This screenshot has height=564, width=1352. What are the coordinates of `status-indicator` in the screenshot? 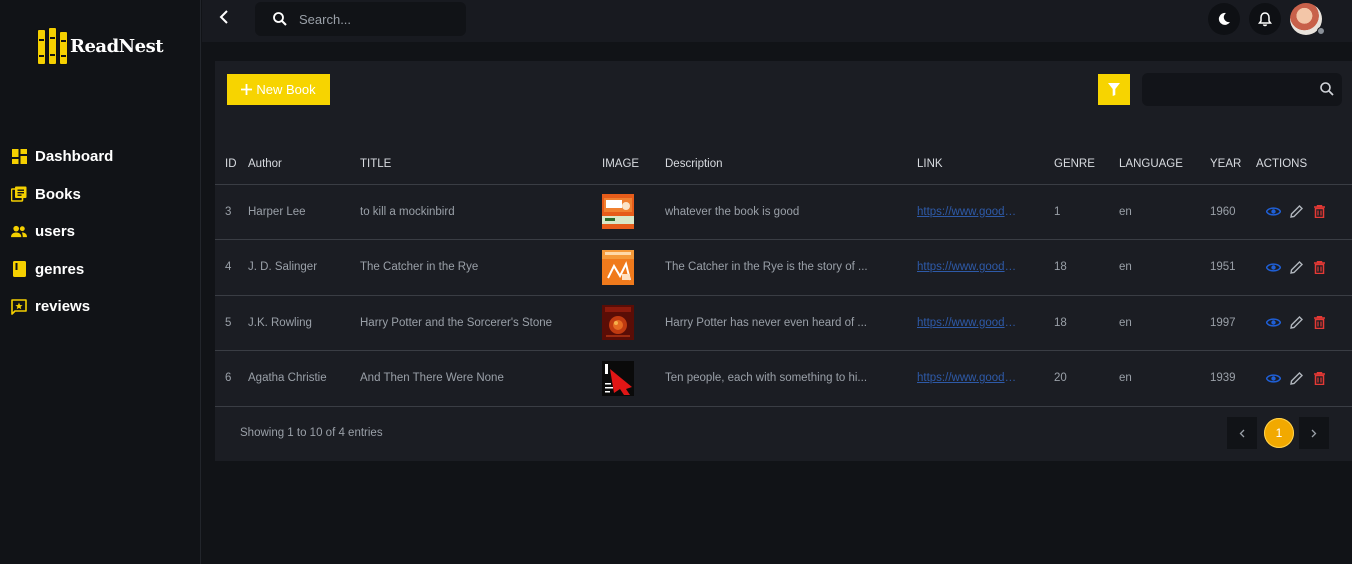 It's located at (1321, 31).